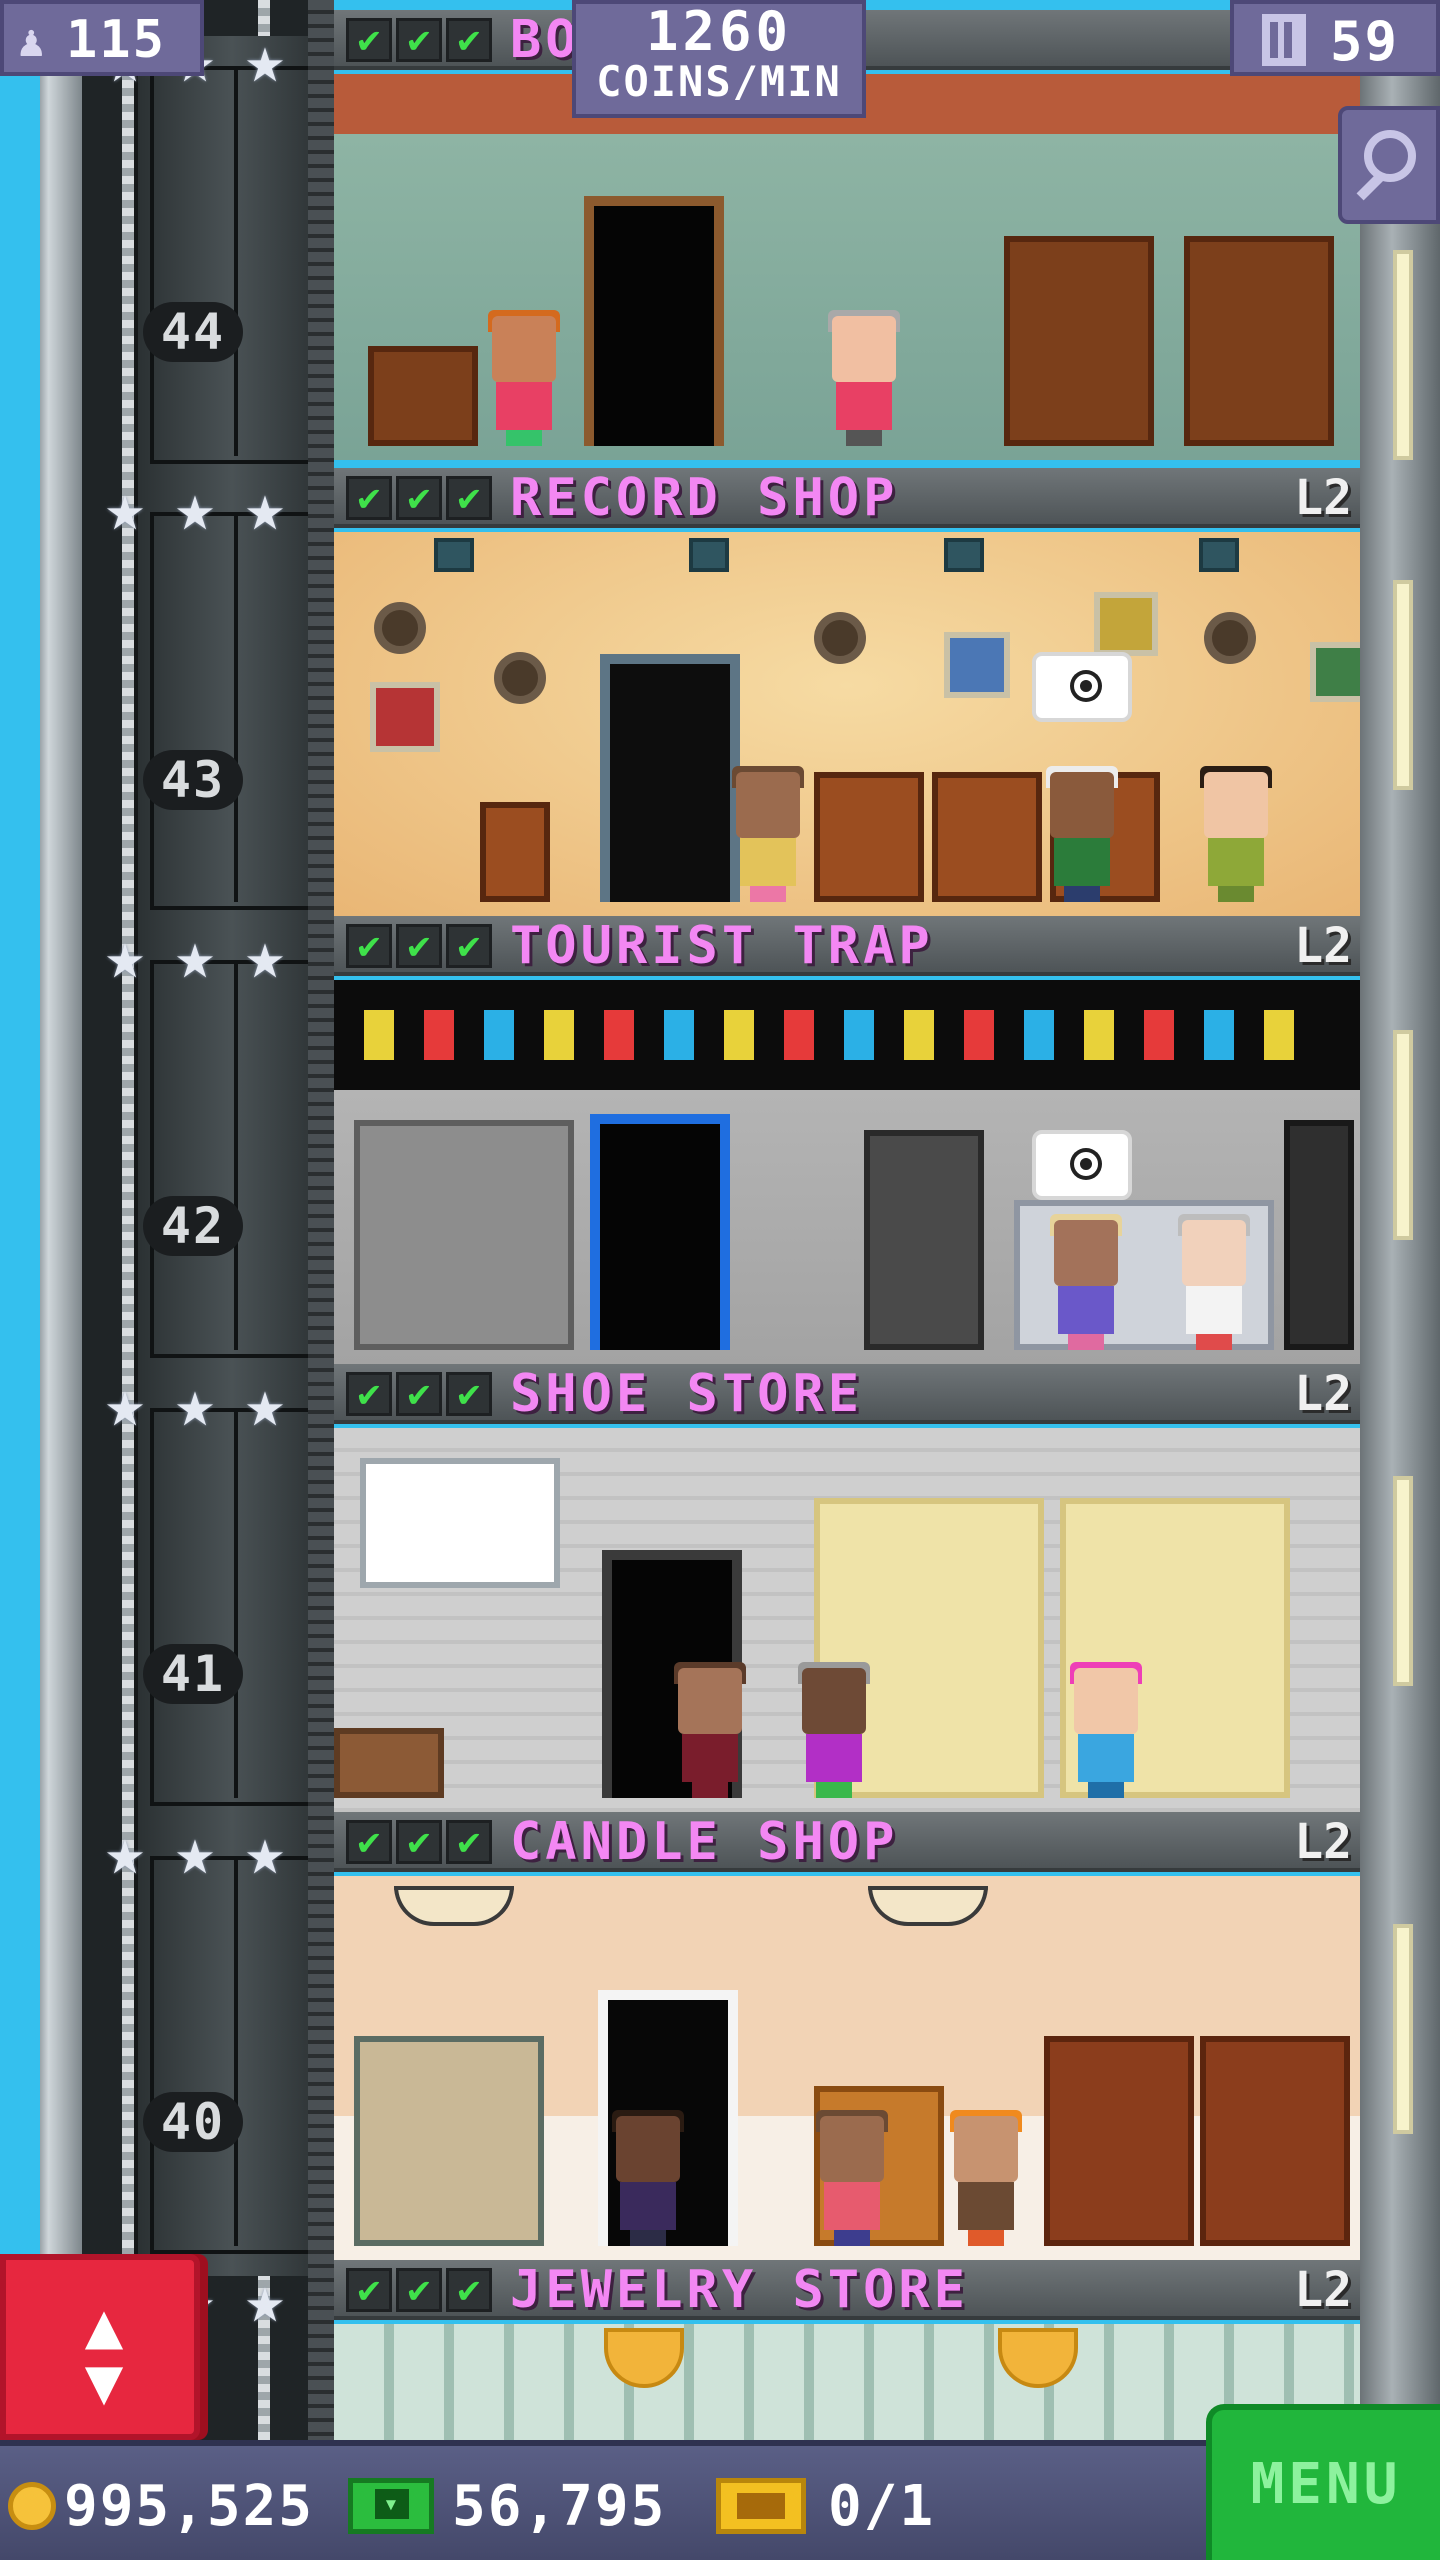  I want to click on floor-name: JEWELRY STORE, so click(739, 2290).